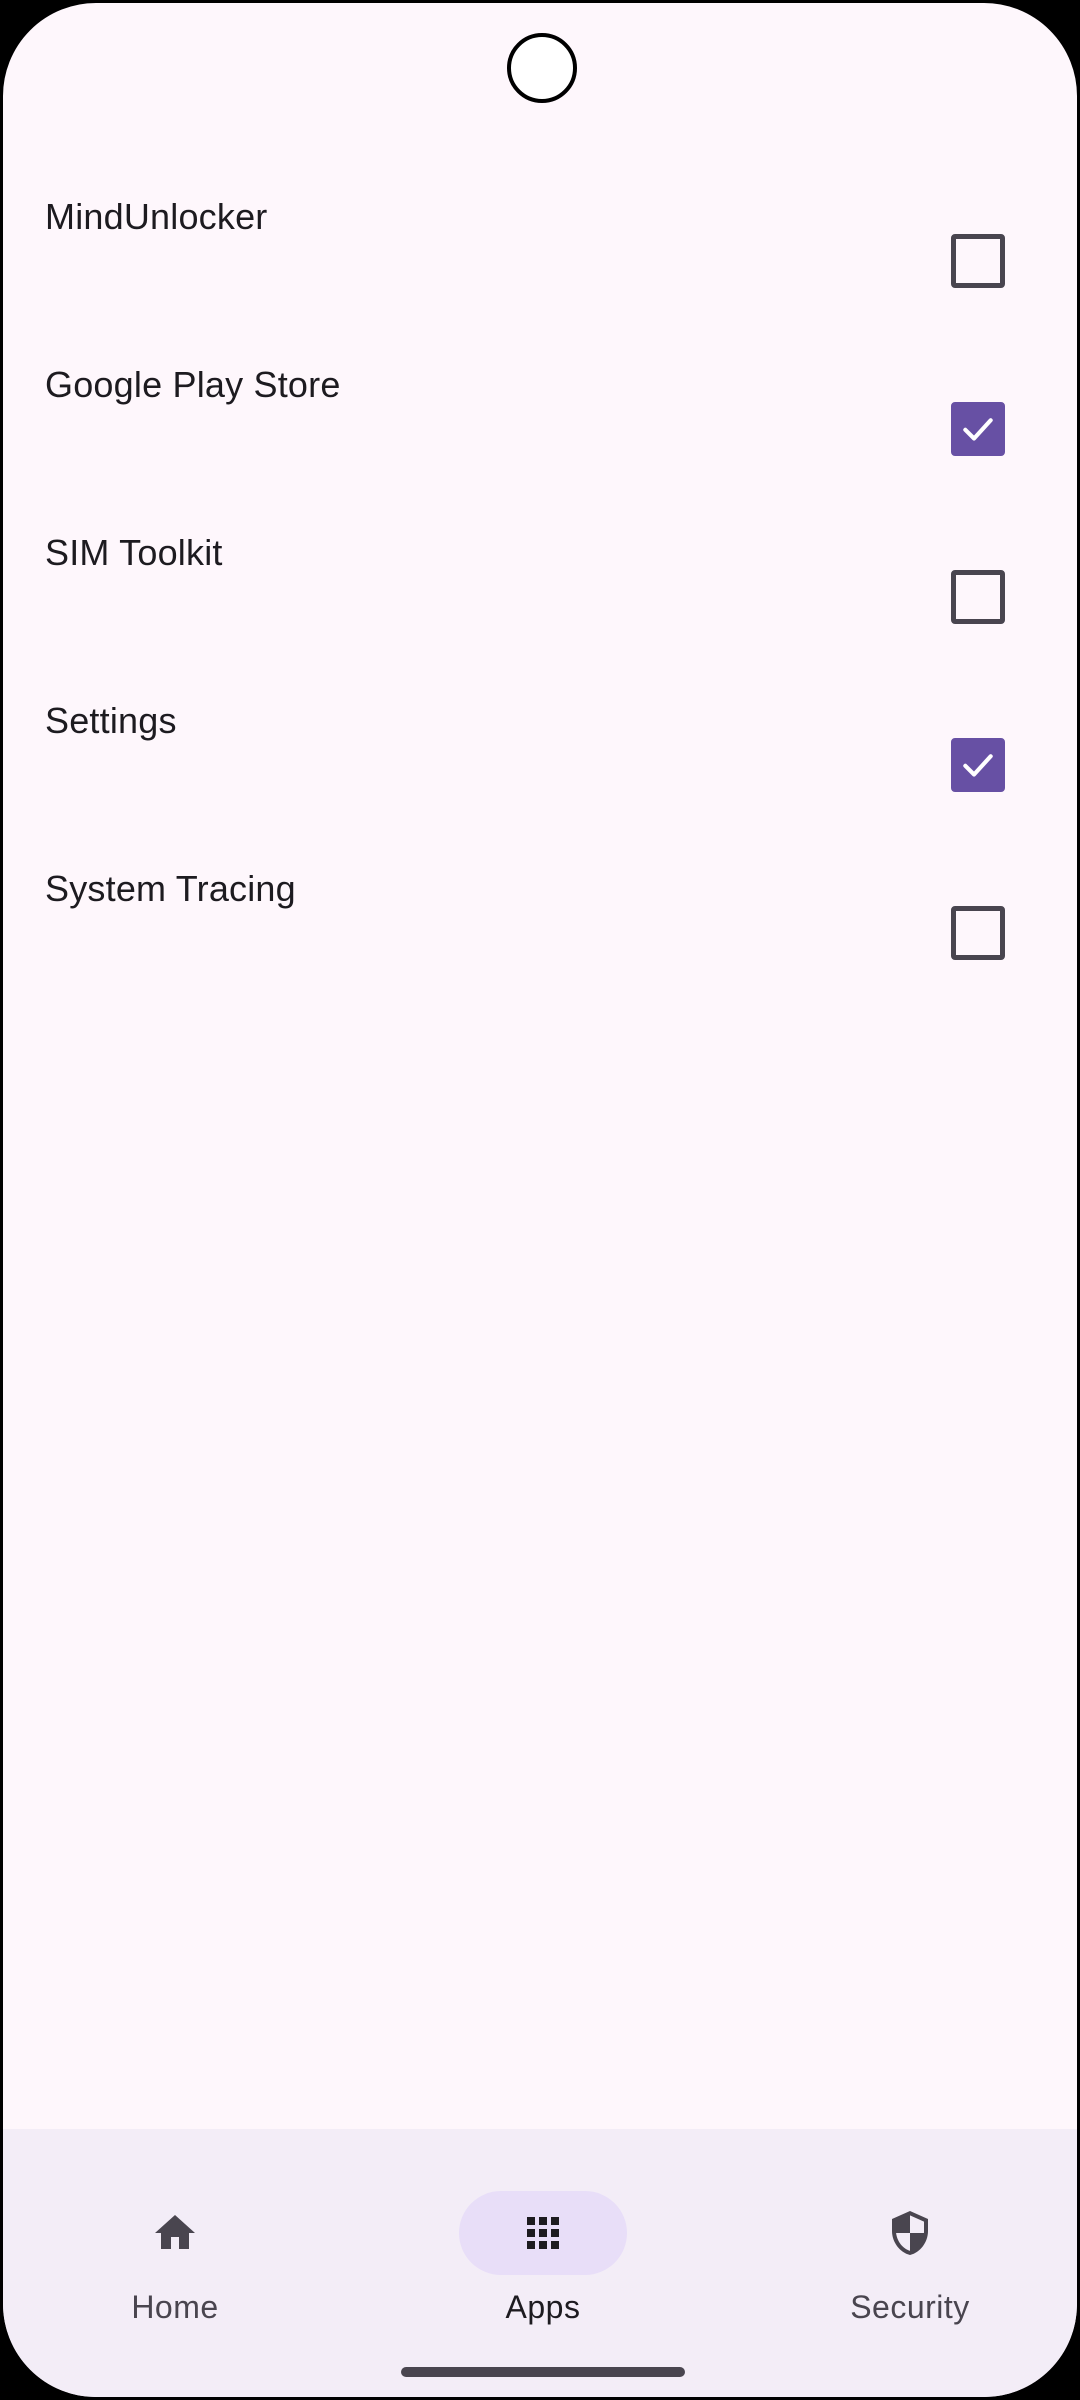  I want to click on nav-item-apps: Apps, so click(543, 2243).